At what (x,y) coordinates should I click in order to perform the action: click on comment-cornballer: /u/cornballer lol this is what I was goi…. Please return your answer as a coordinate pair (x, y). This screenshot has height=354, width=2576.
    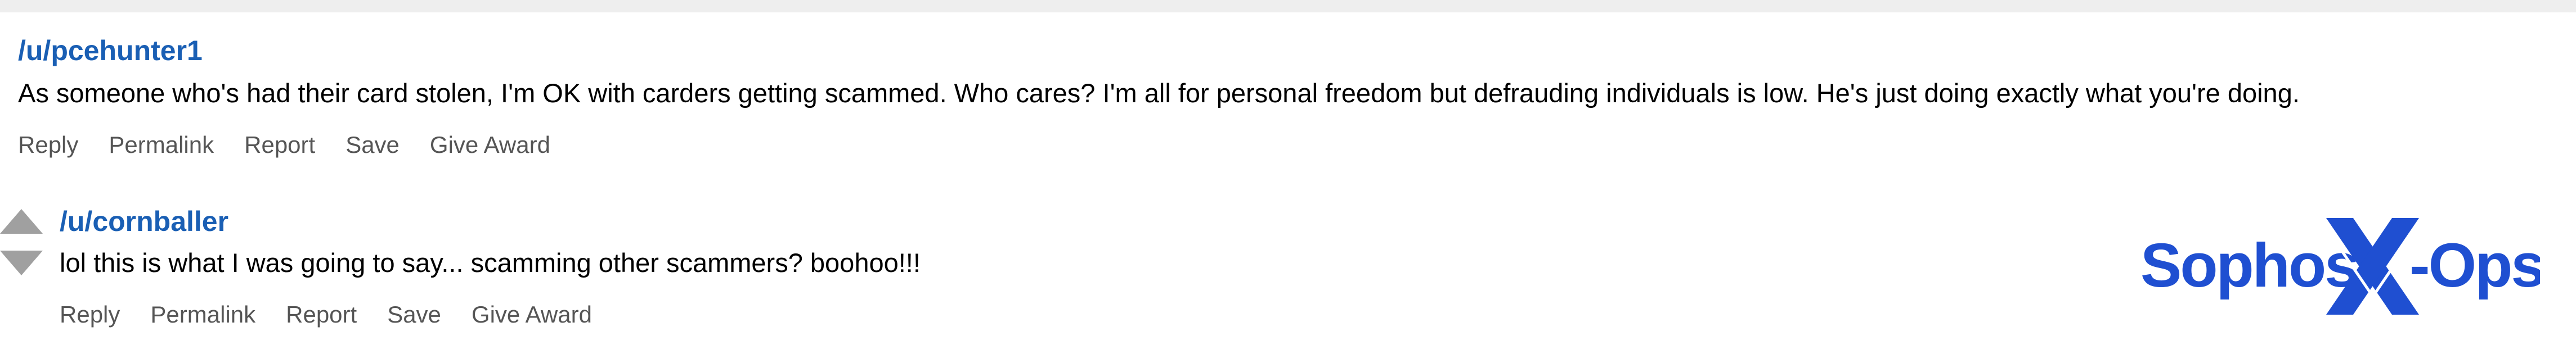
    Looking at the image, I should click on (490, 267).